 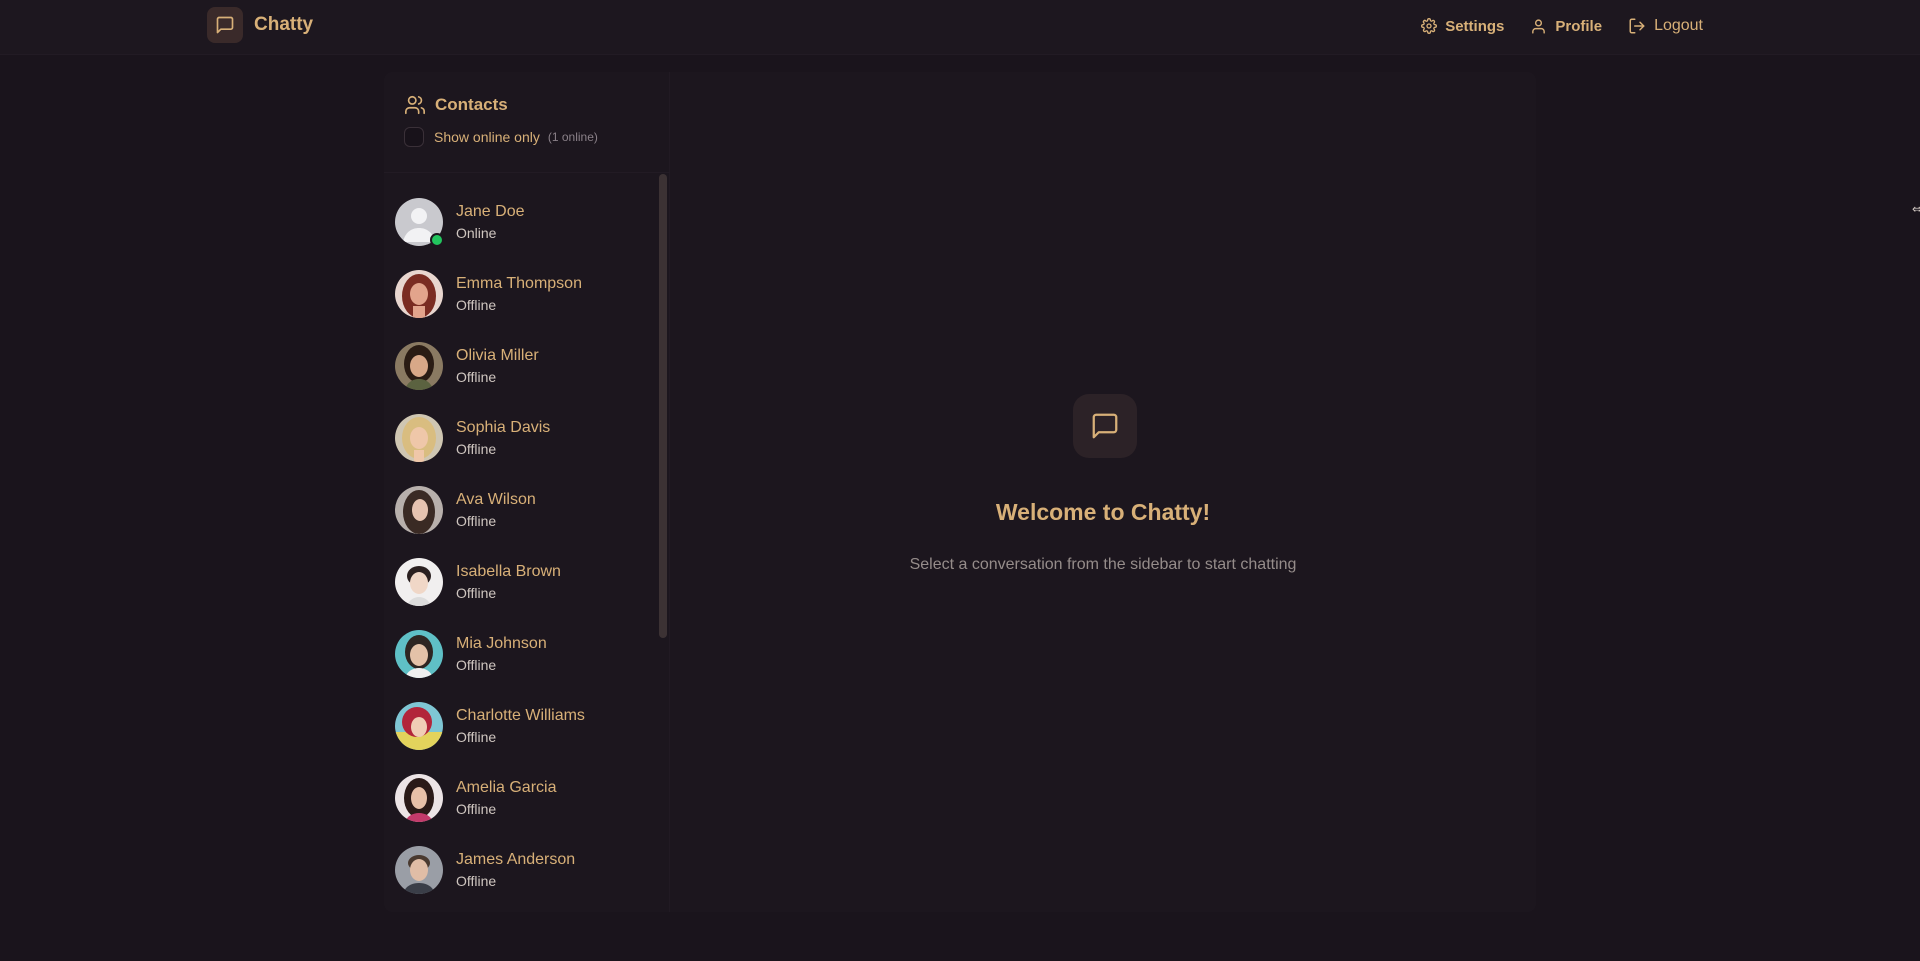 What do you see at coordinates (503, 427) in the screenshot?
I see `contact-name: Sophia Davis` at bounding box center [503, 427].